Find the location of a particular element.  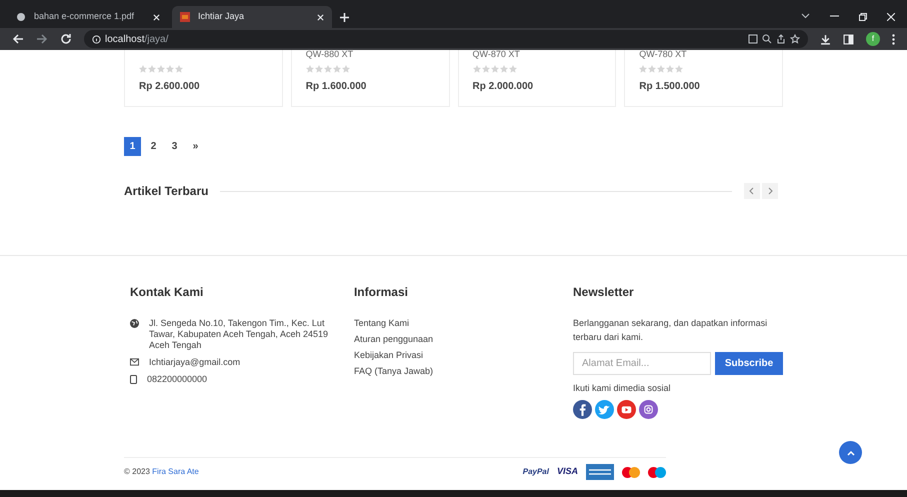

reload-icon is located at coordinates (66, 39).